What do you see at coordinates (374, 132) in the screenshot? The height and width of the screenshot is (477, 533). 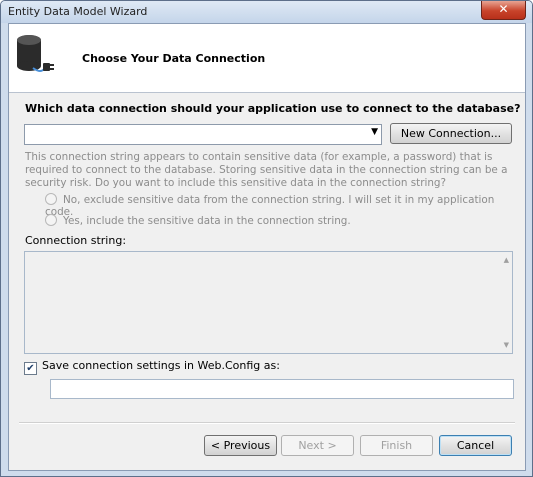 I see `chevron-down-icon: ▼` at bounding box center [374, 132].